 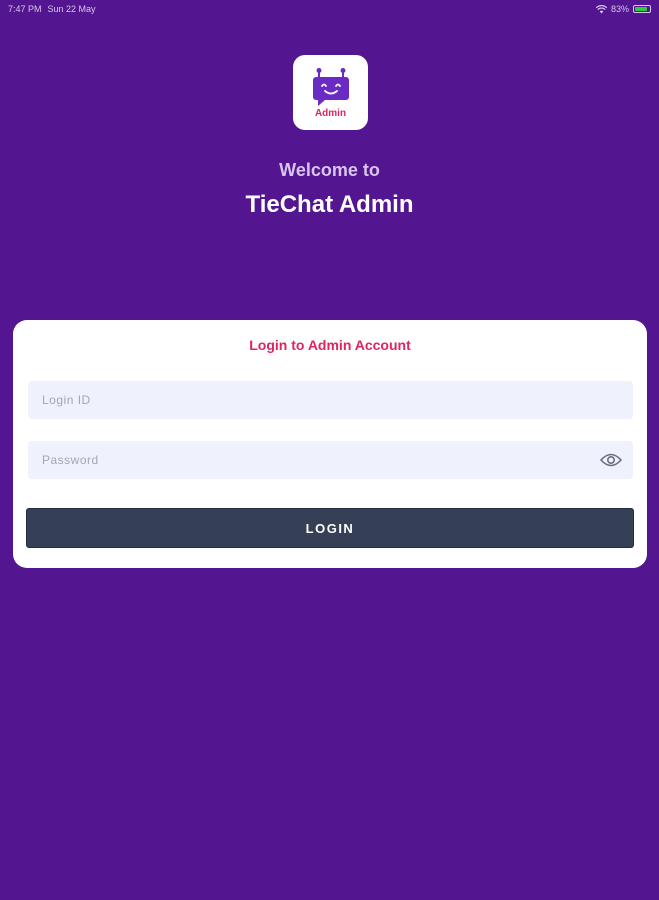 I want to click on page-title: TieChat Admin, so click(x=329, y=204).